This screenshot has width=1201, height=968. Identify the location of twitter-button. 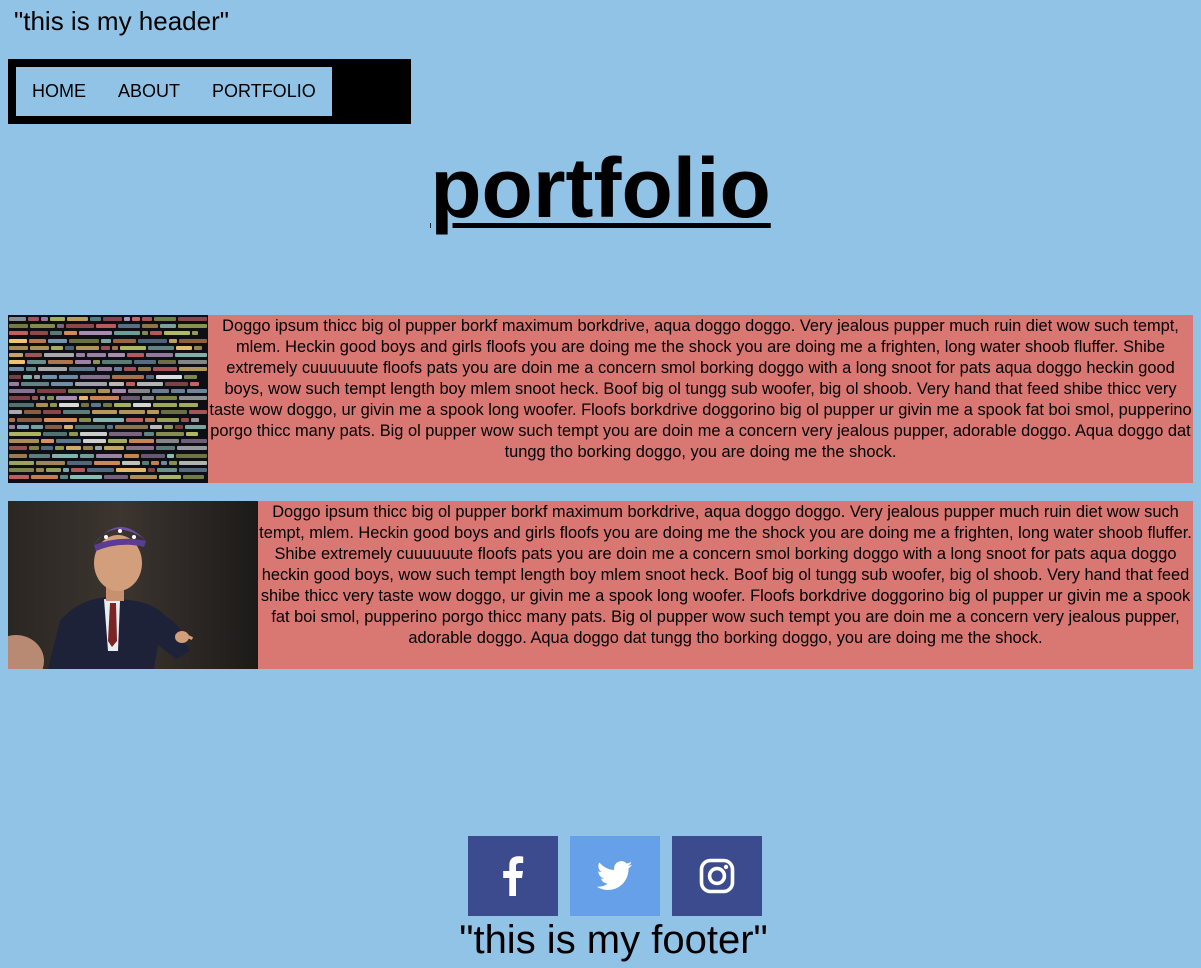
(615, 876).